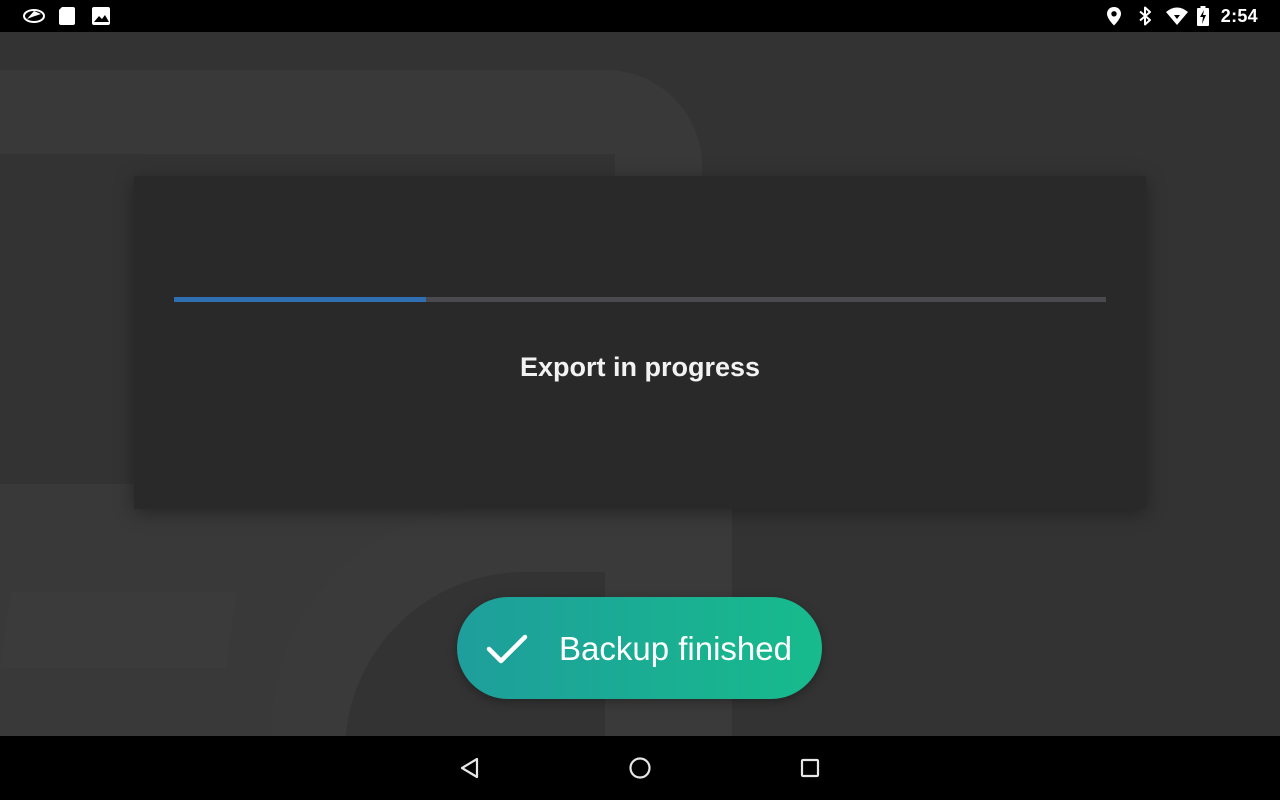  Describe the element at coordinates (640, 299) in the screenshot. I see `progress-bar` at that location.